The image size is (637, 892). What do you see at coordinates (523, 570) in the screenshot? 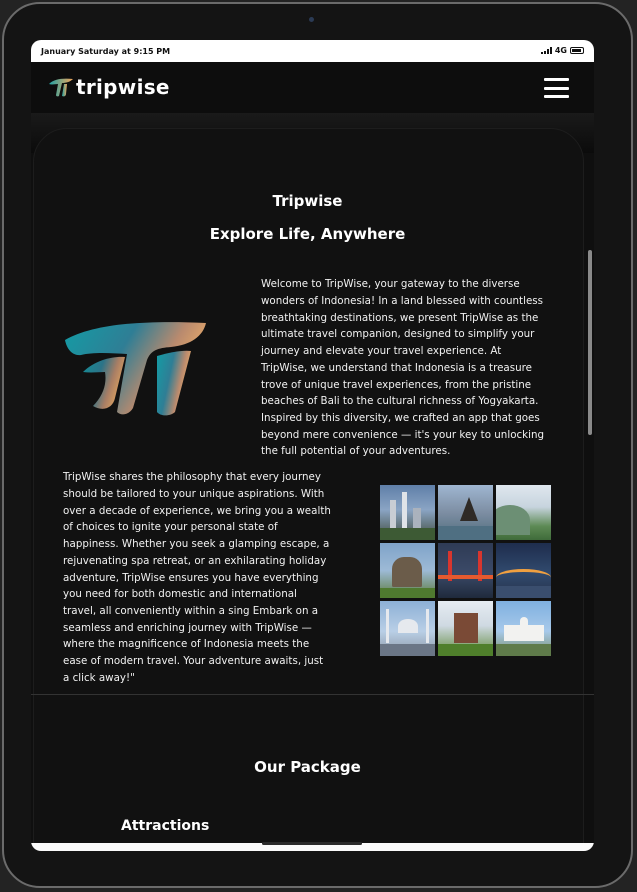
I see `gallery-photo-night-bridge` at bounding box center [523, 570].